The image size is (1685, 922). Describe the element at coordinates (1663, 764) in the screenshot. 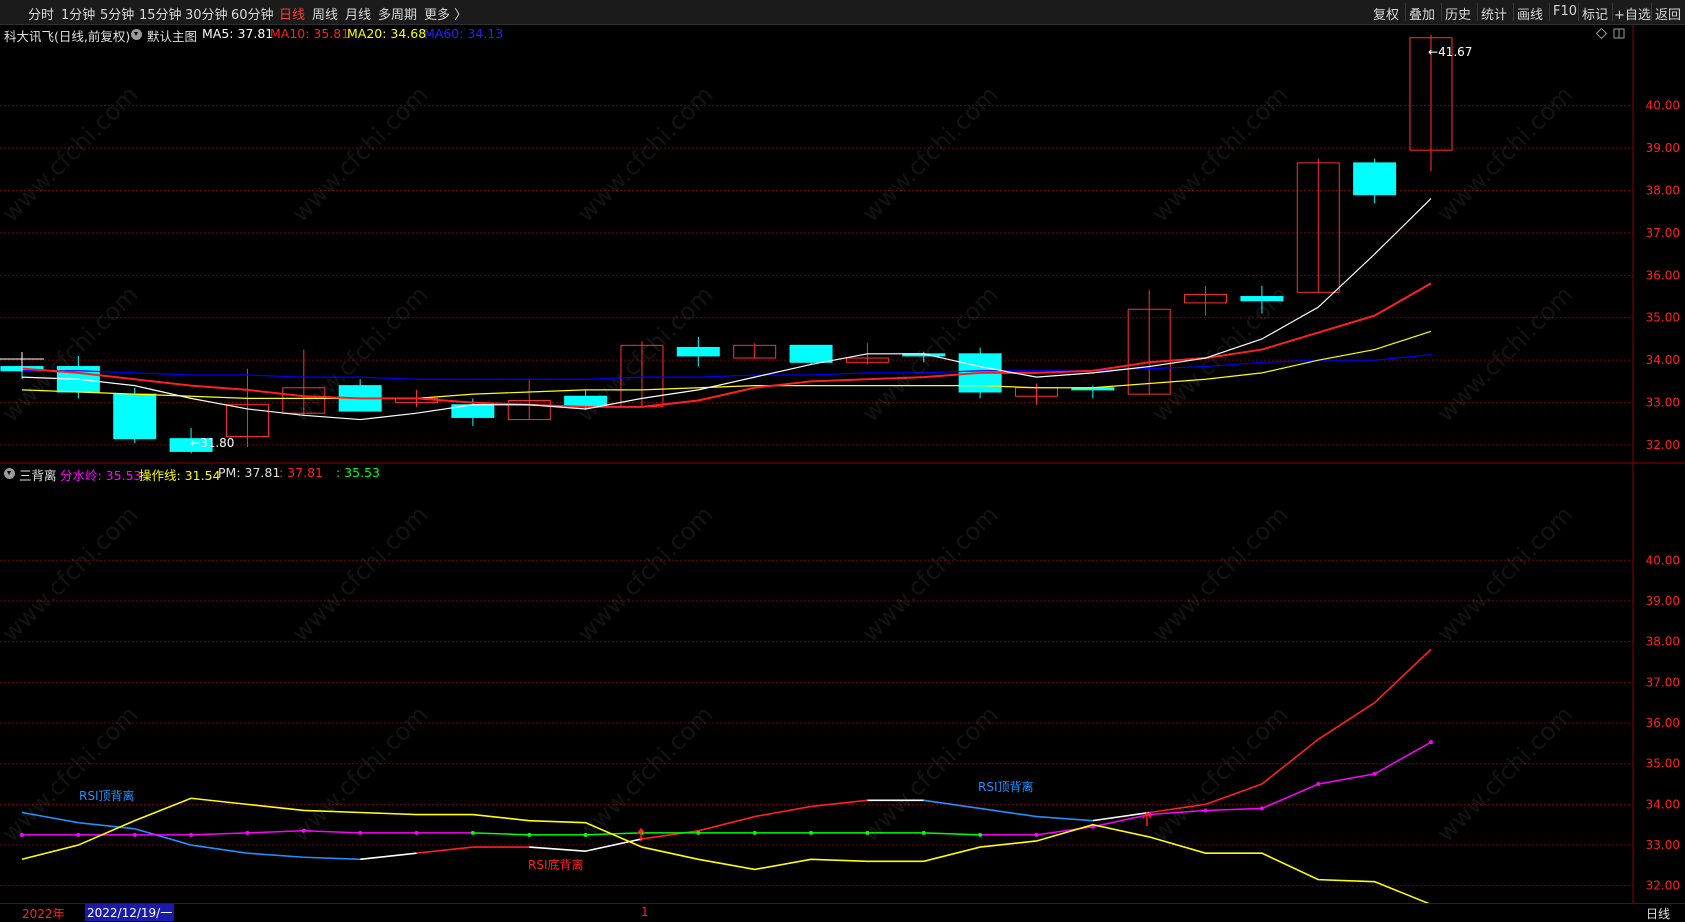

I see `sub-price-tick: 35.00` at that location.